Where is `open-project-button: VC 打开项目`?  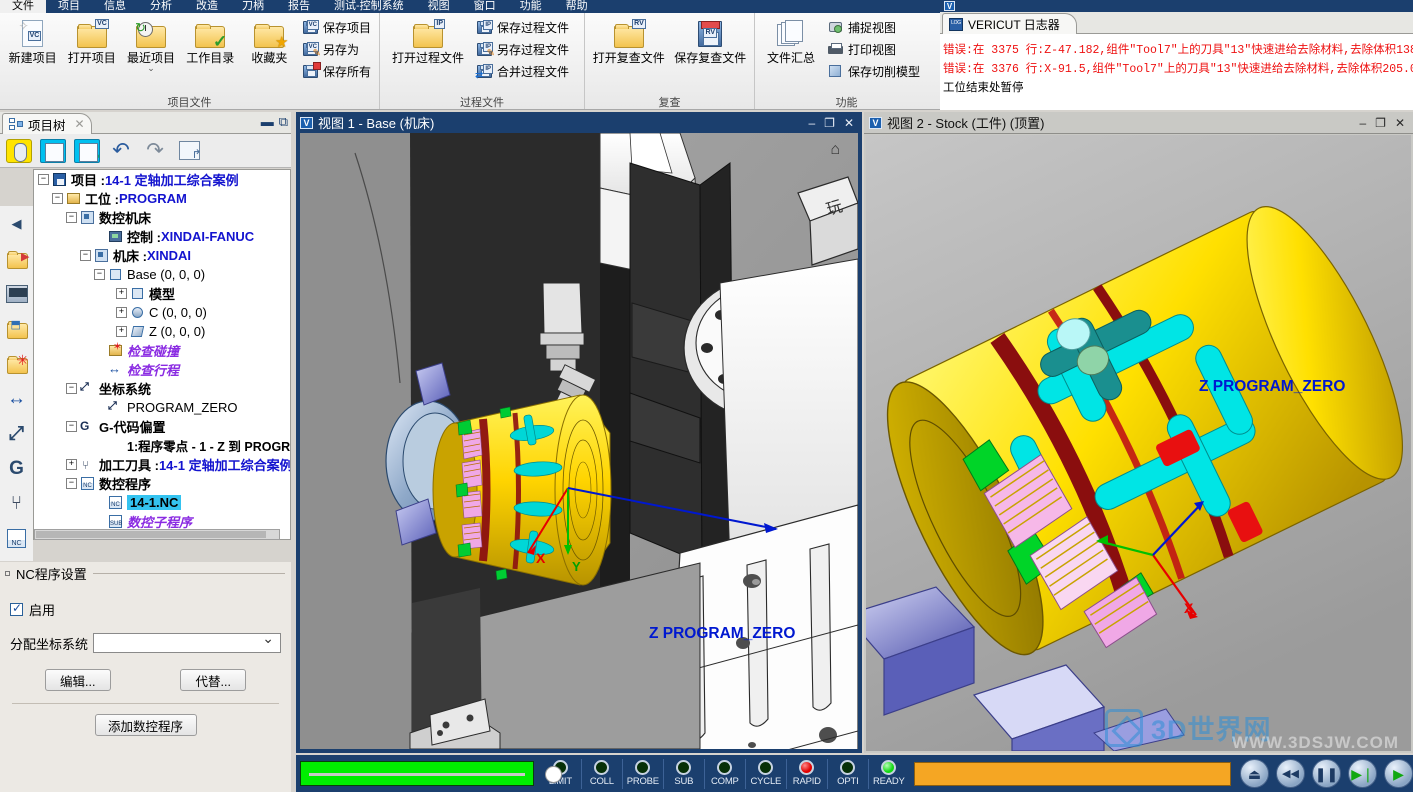
open-project-button: VC 打开项目 is located at coordinates (91, 40).